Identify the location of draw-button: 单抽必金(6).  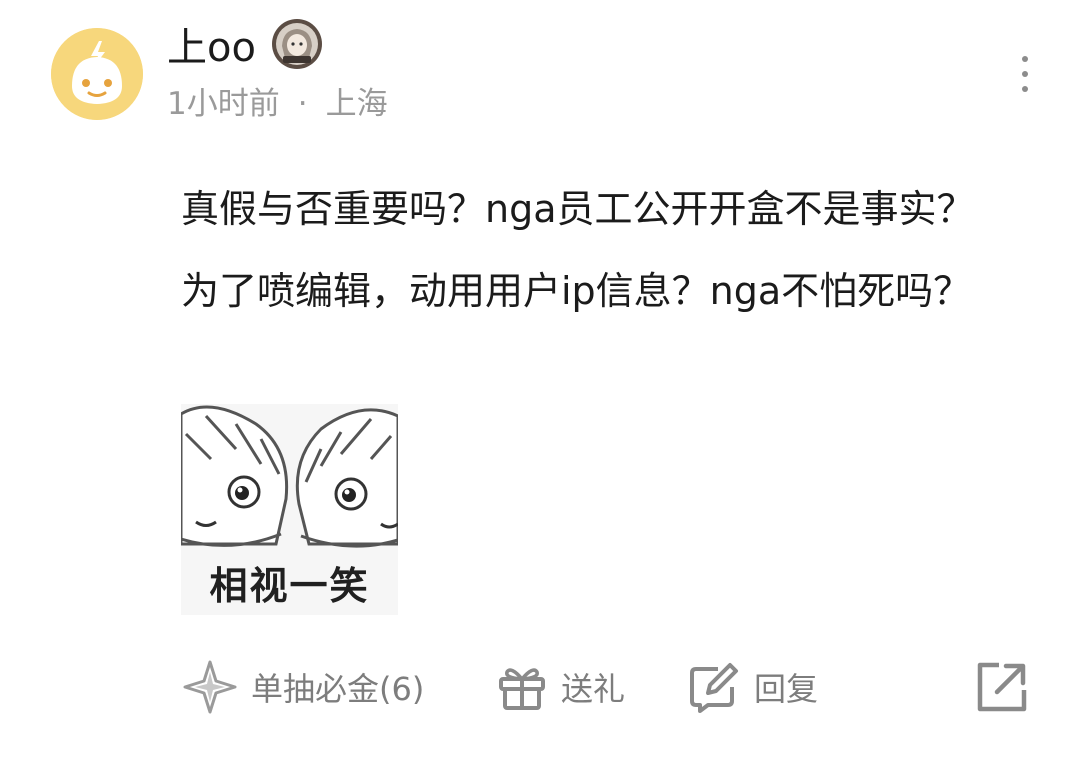
(303, 687).